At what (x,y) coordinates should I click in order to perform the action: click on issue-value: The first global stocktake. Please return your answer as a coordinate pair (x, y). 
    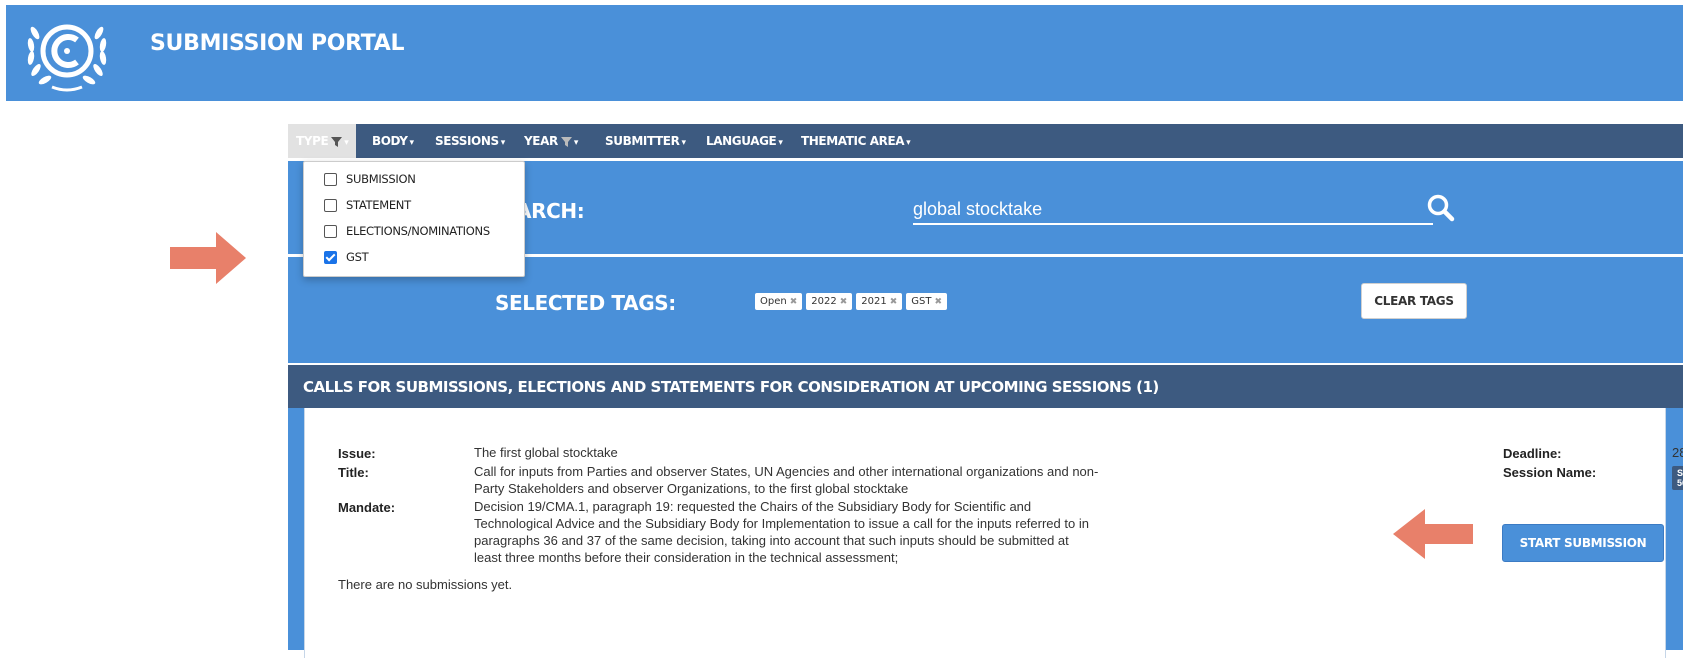
    Looking at the image, I should click on (546, 452).